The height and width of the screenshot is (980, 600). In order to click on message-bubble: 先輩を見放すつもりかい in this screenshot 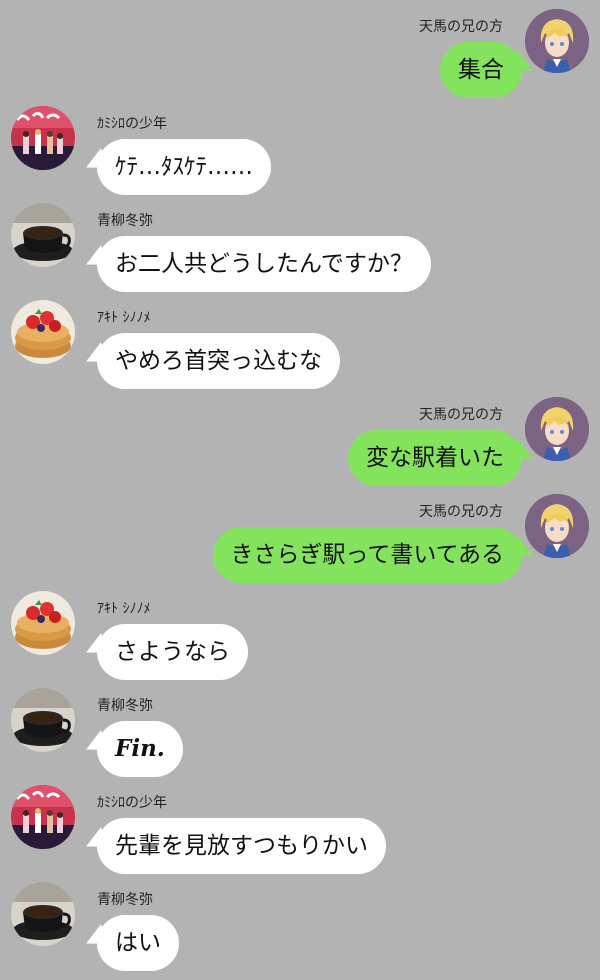, I will do `click(233, 846)`.